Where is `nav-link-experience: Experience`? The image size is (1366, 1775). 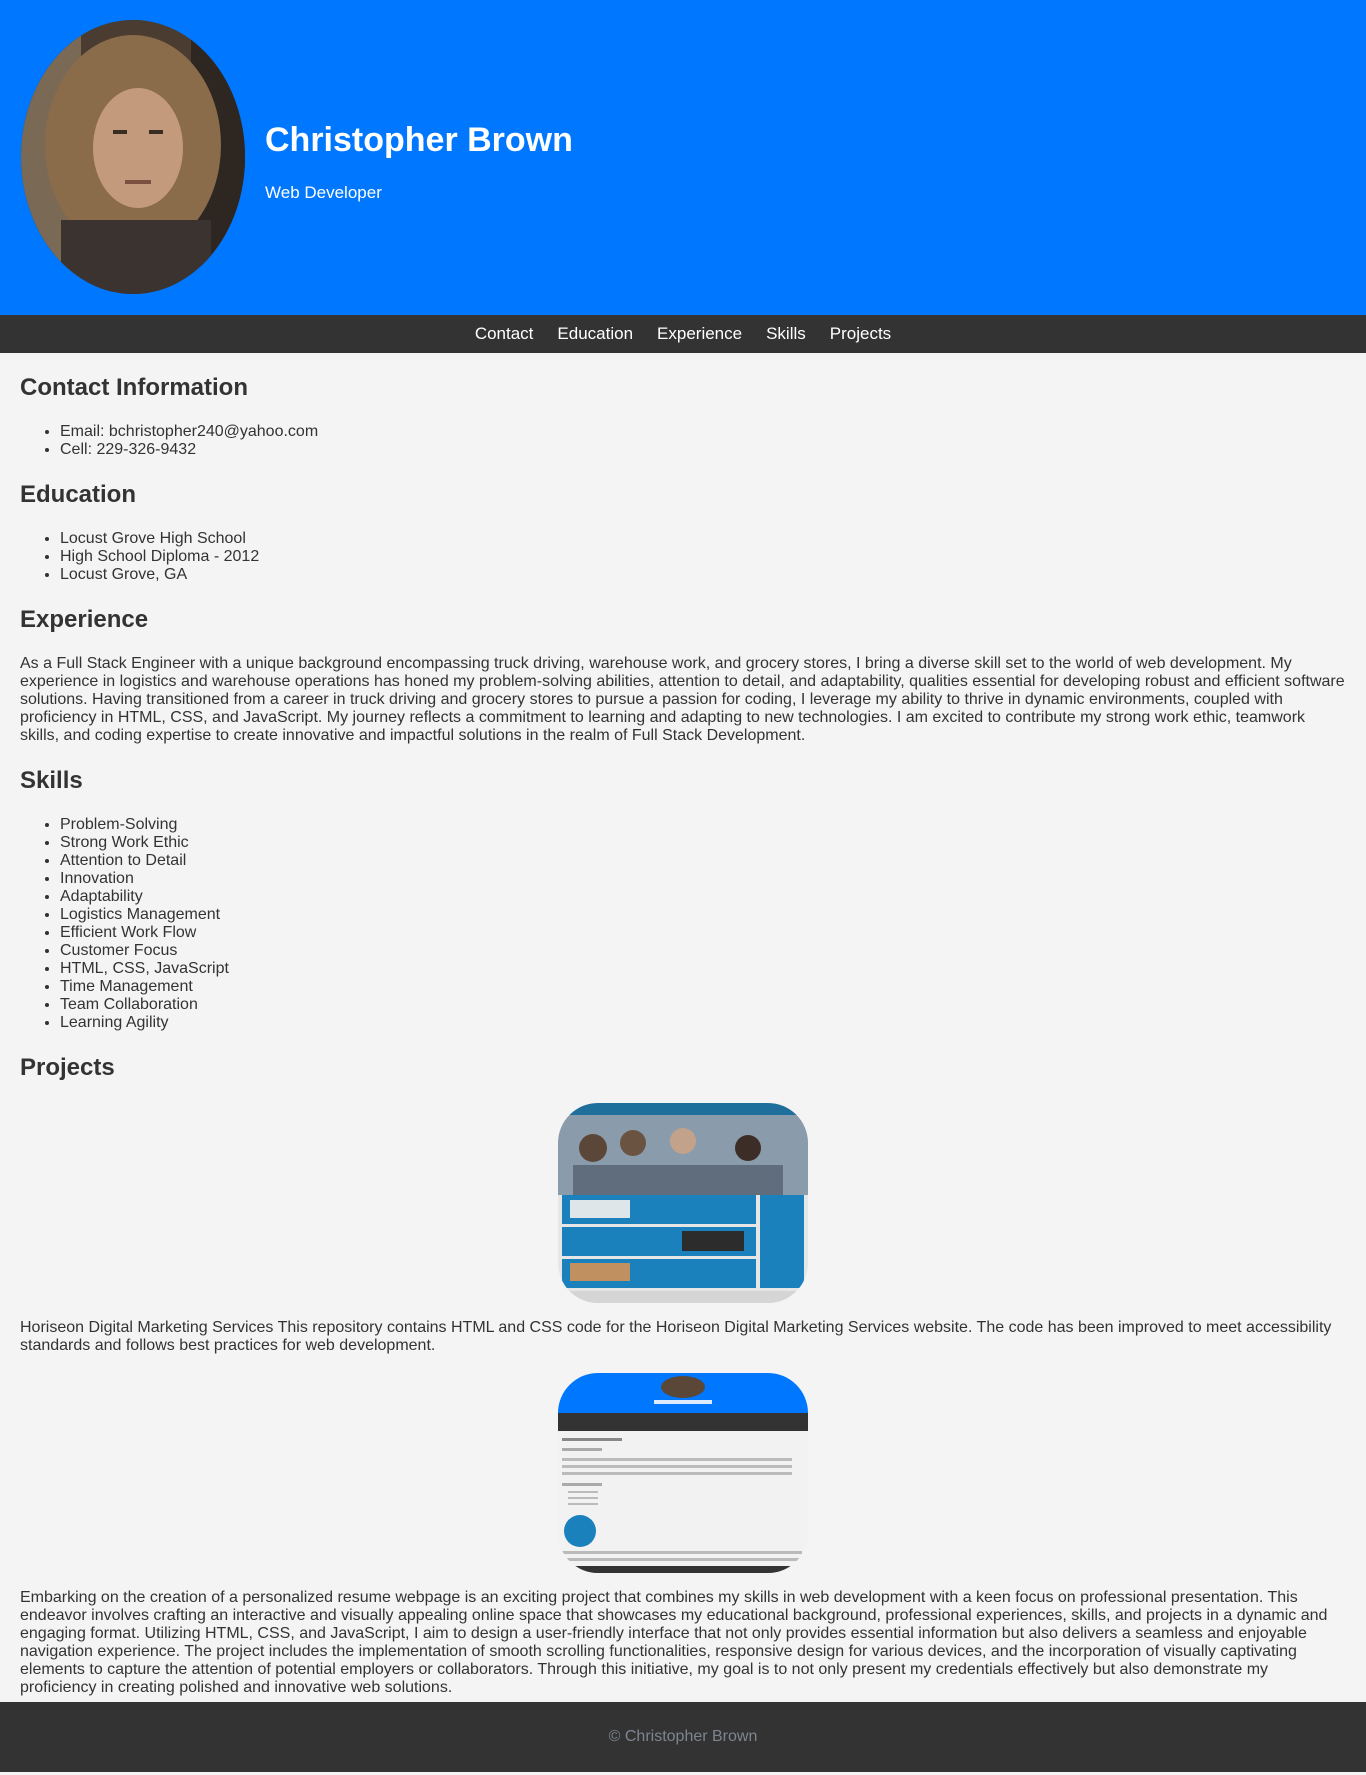 nav-link-experience: Experience is located at coordinates (699, 334).